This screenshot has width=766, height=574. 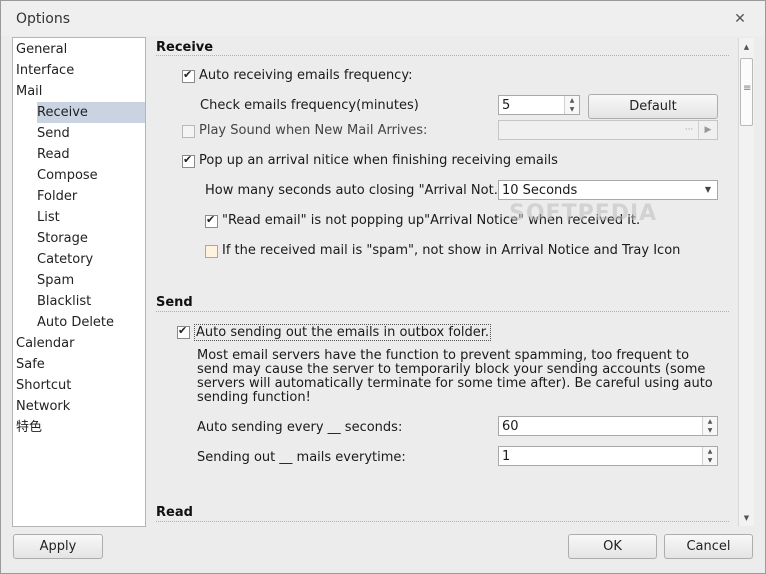 What do you see at coordinates (301, 457) in the screenshot?
I see `mails-per-time-label: Sending out __ mails everytime:` at bounding box center [301, 457].